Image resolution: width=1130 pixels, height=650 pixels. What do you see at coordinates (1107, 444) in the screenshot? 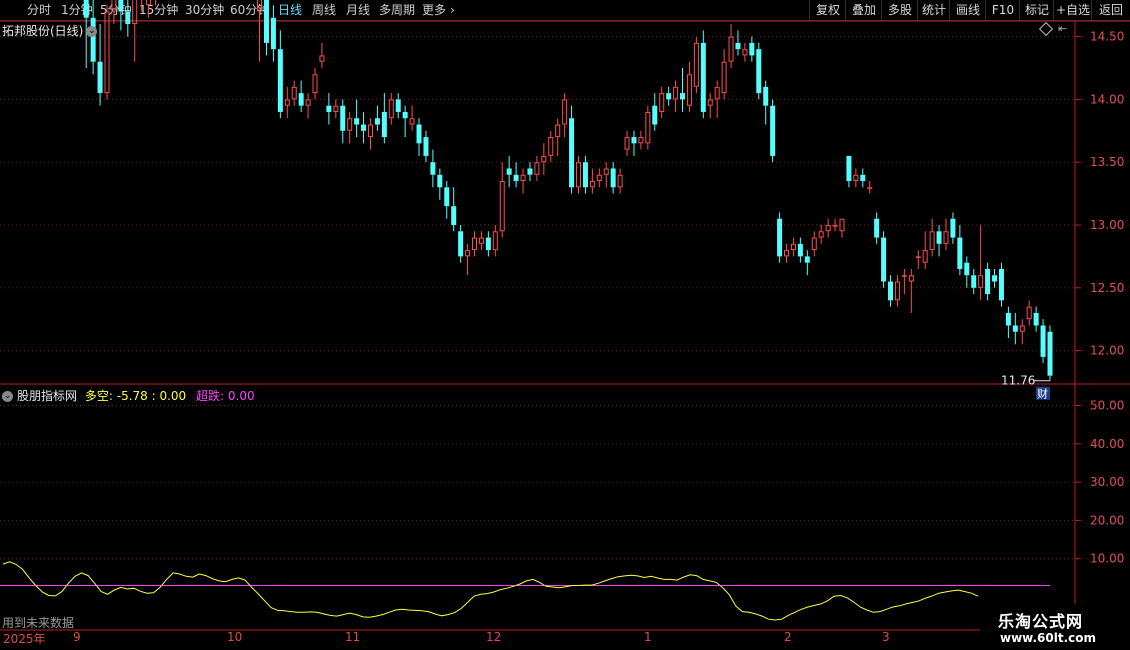
I see `indicator-tick-label: 40.00` at bounding box center [1107, 444].